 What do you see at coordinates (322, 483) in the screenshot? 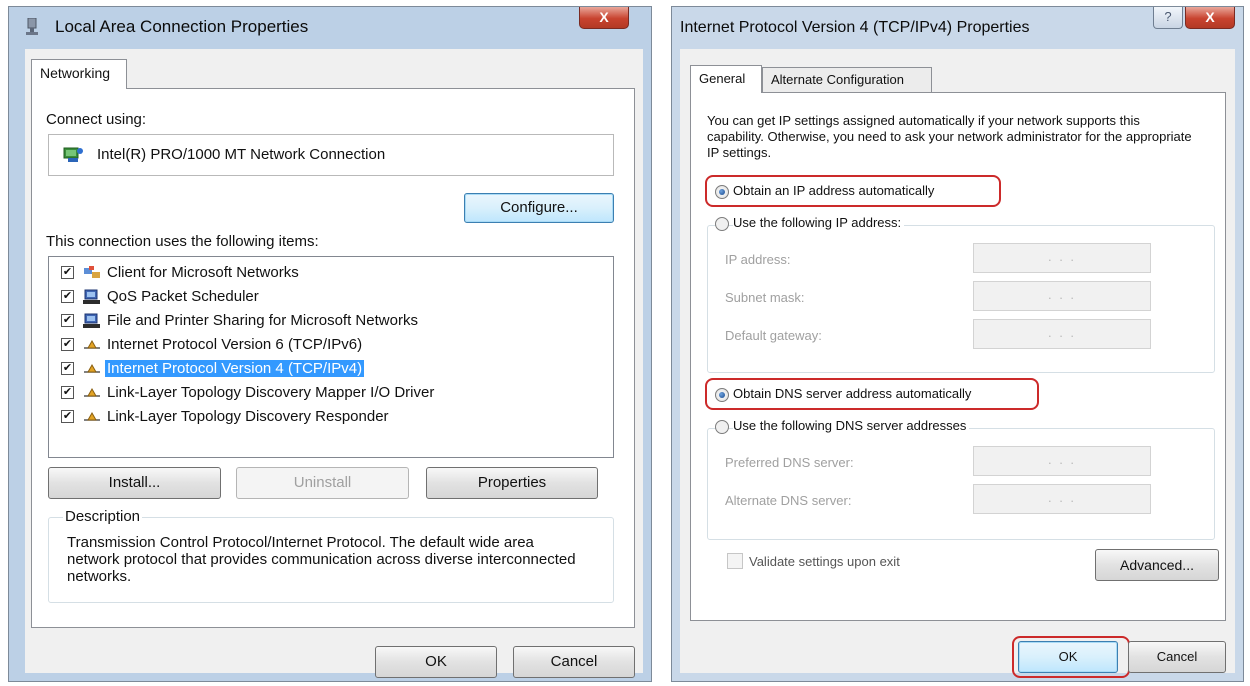
I see `uninstall-button: Uninstall` at bounding box center [322, 483].